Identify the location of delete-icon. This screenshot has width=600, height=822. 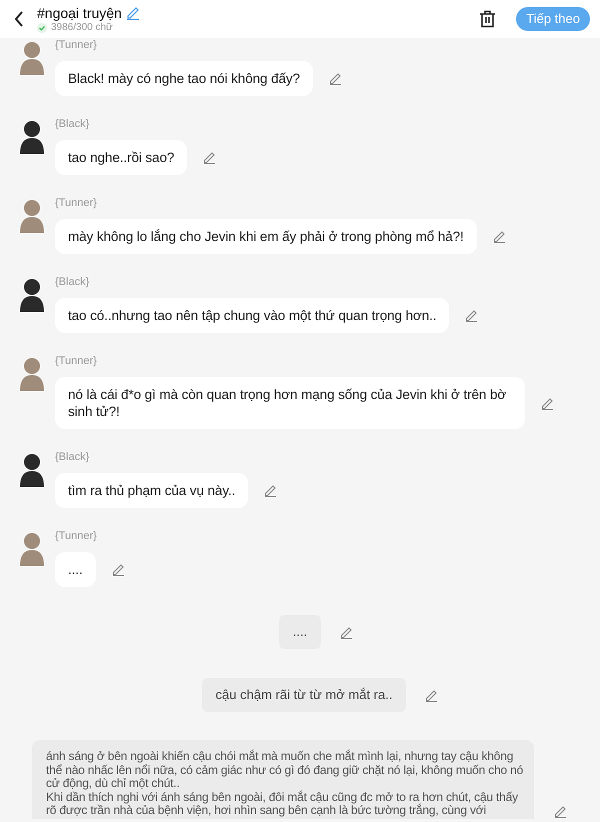
(487, 19).